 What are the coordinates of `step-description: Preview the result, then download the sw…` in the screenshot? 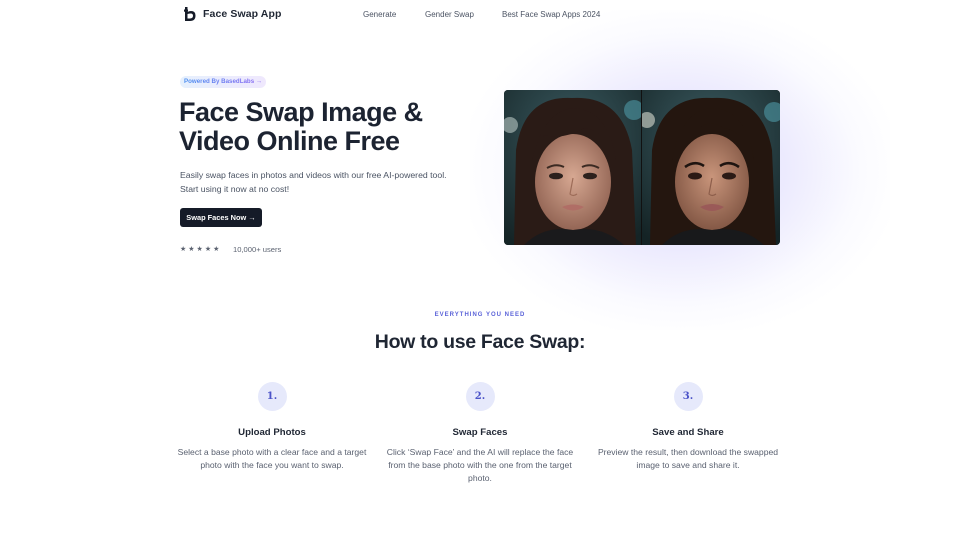 It's located at (688, 458).